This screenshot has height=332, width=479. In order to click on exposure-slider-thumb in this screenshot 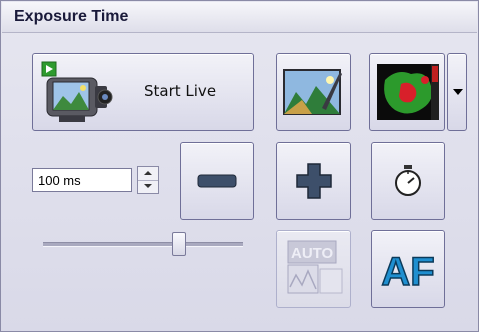, I will do `click(179, 244)`.